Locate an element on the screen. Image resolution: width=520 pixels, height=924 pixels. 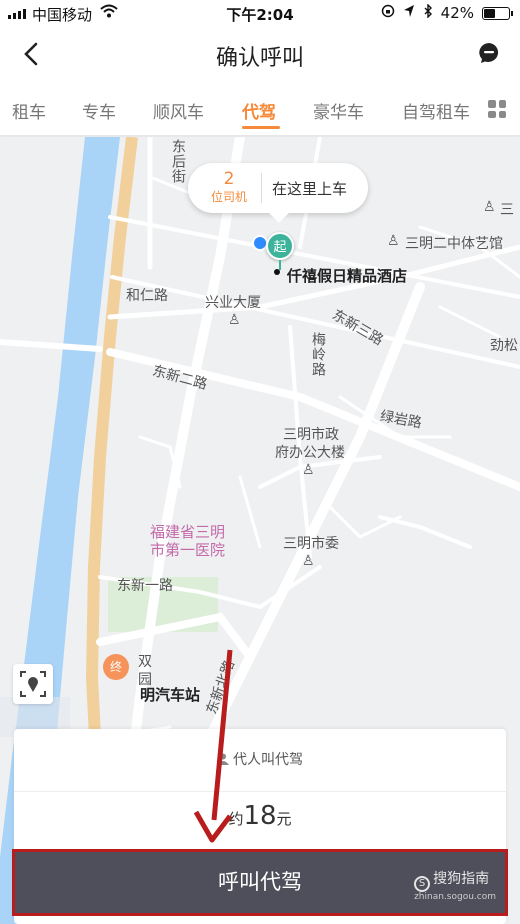
map-label-shuangyuan-1: 双 is located at coordinates (145, 662).